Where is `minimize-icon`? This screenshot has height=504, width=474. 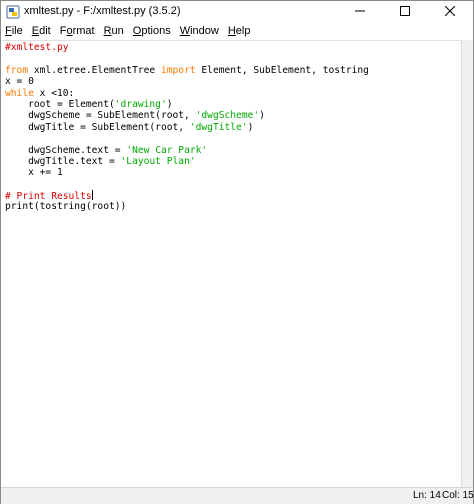 minimize-icon is located at coordinates (359, 12).